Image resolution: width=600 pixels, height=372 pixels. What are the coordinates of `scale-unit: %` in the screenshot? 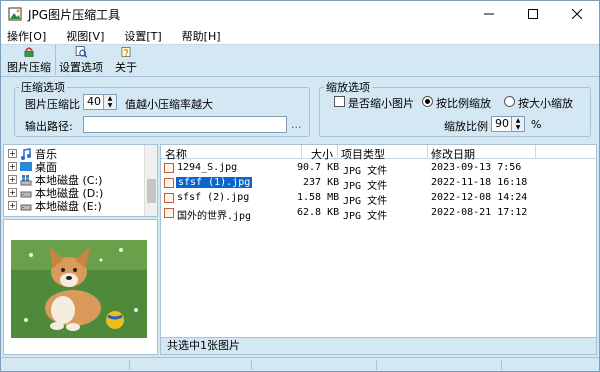 It's located at (536, 124).